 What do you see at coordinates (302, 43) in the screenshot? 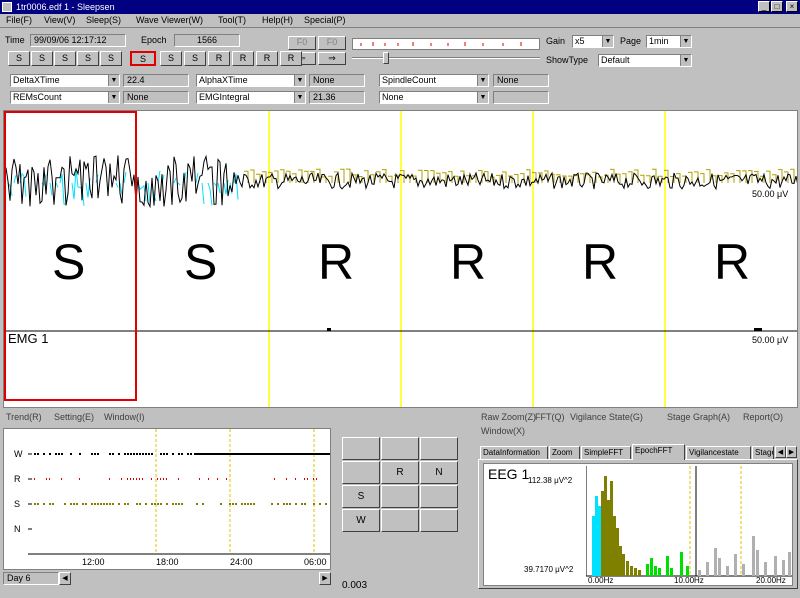
I see `f0-button-1: F0` at bounding box center [302, 43].